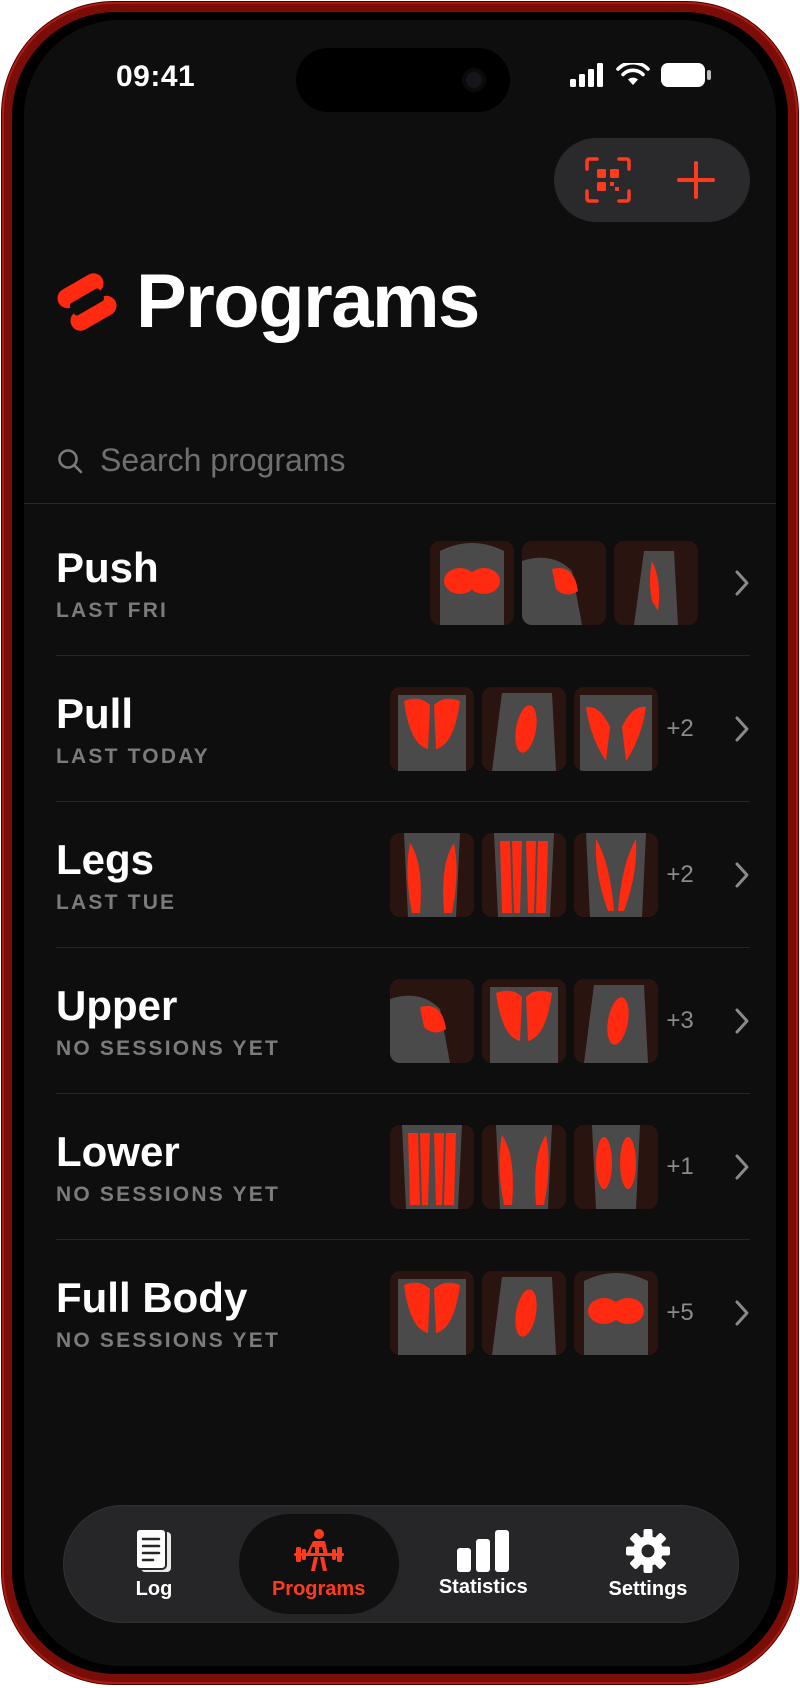 The height and width of the screenshot is (1688, 800). Describe the element at coordinates (153, 1549) in the screenshot. I see `notebook-icon` at that location.